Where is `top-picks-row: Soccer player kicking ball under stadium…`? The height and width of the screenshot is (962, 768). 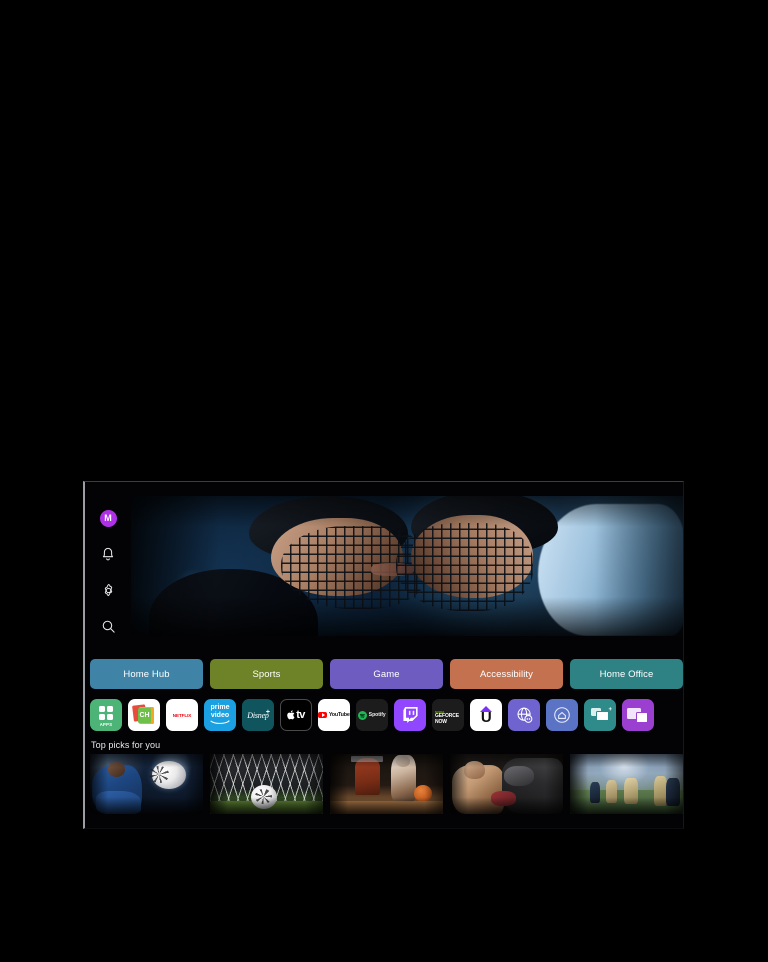 top-picks-row: Soccer player kicking ball under stadium… is located at coordinates (386, 784).